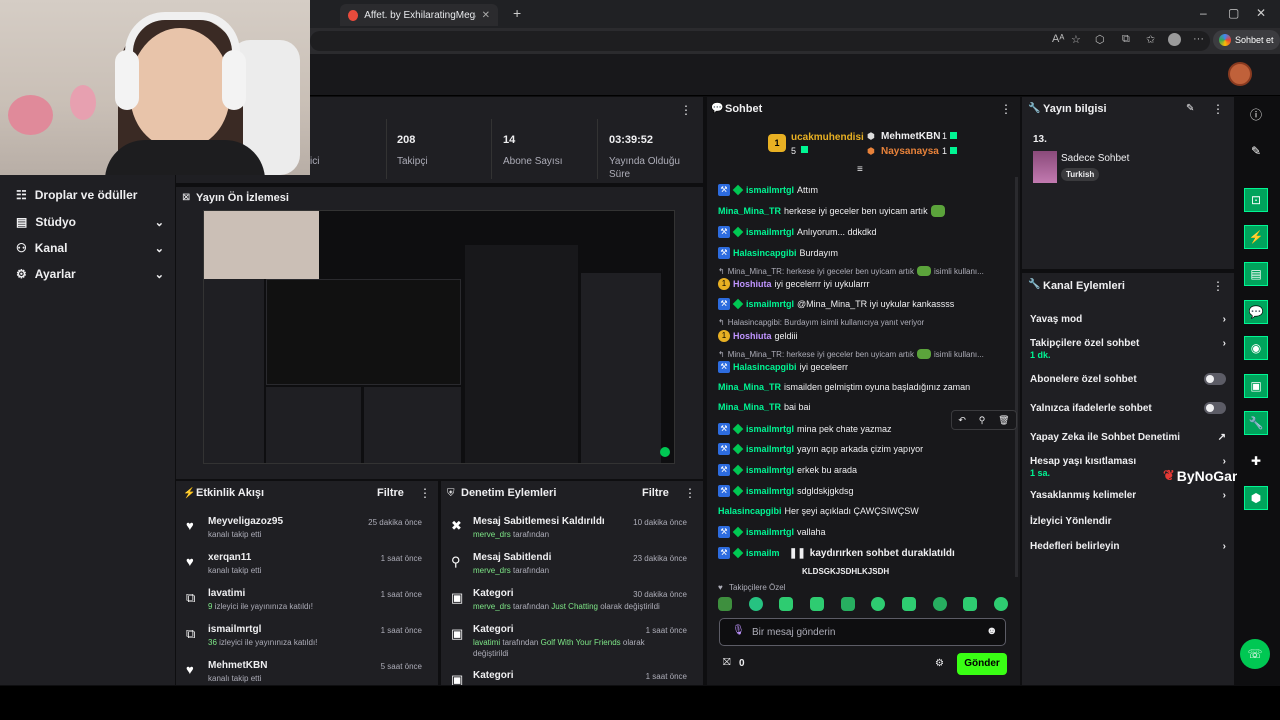  I want to click on action-subs-only: Abonelere özel sohbet, so click(1128, 379).